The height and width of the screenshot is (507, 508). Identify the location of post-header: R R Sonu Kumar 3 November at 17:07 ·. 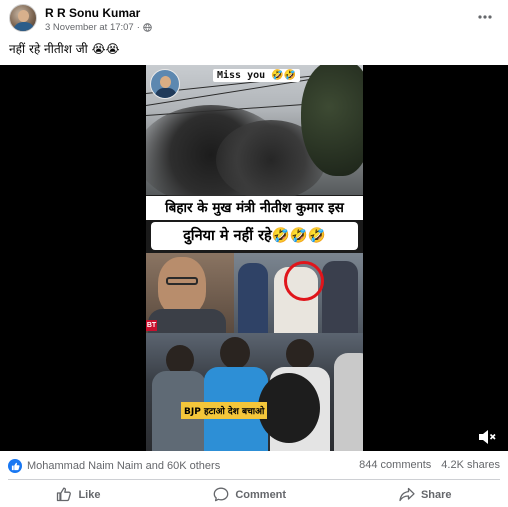
(254, 17).